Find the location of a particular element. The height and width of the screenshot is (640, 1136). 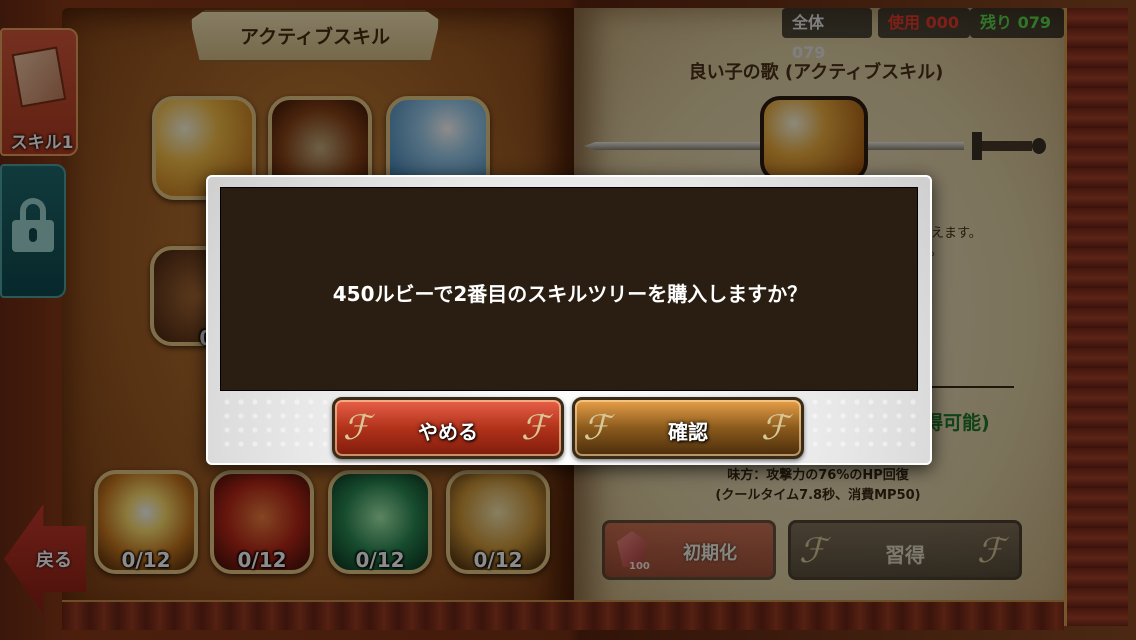

cancel-button: ℱ やめる ℱ is located at coordinates (448, 428).